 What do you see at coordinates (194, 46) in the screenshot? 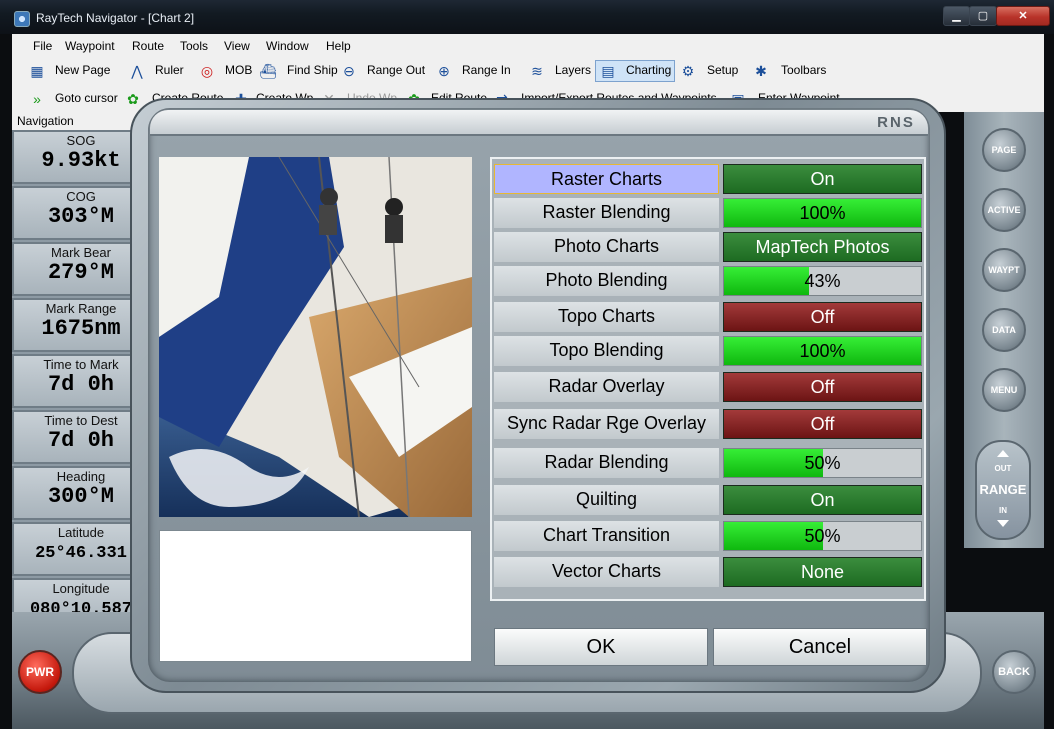
I see `menu-tools: Tools` at bounding box center [194, 46].